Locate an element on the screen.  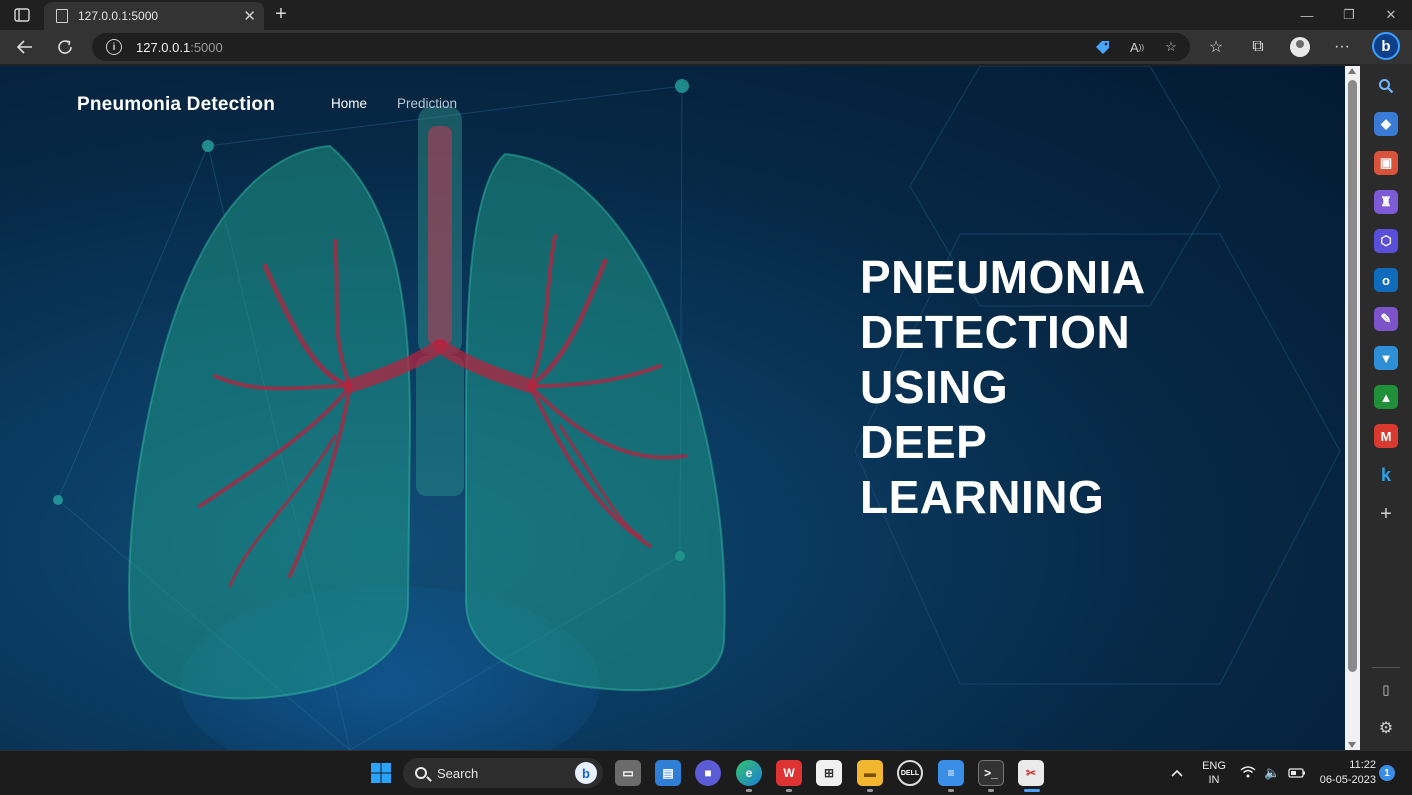
refresh-icon is located at coordinates (65, 47).